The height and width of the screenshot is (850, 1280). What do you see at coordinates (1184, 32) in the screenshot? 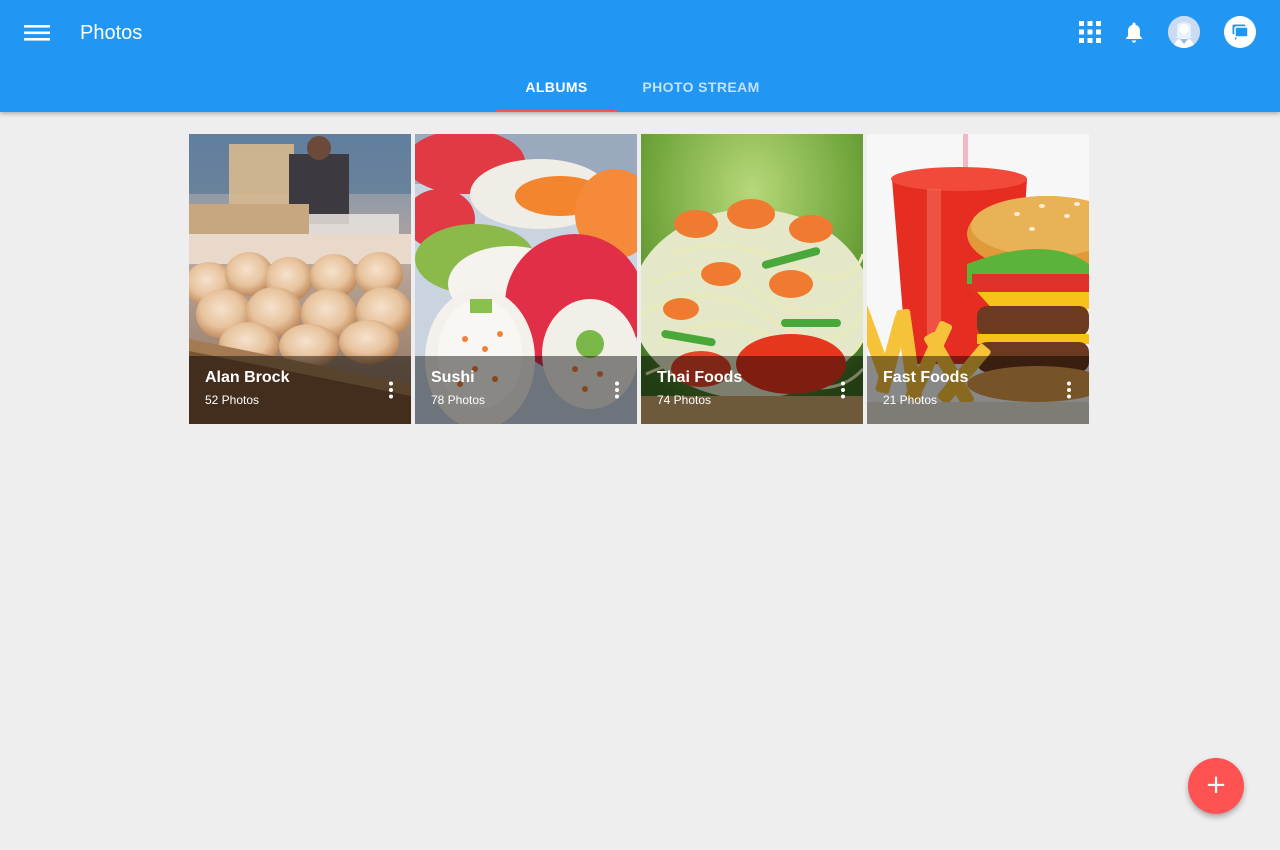
I see `avatar` at bounding box center [1184, 32].